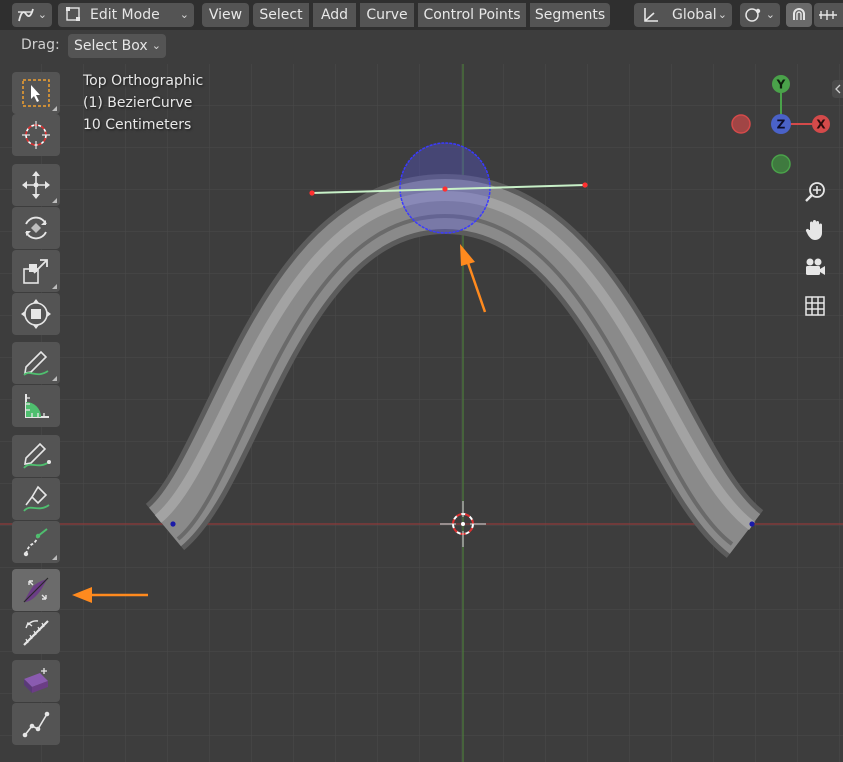 The width and height of the screenshot is (843, 762). I want to click on tool-radius, so click(36, 590).